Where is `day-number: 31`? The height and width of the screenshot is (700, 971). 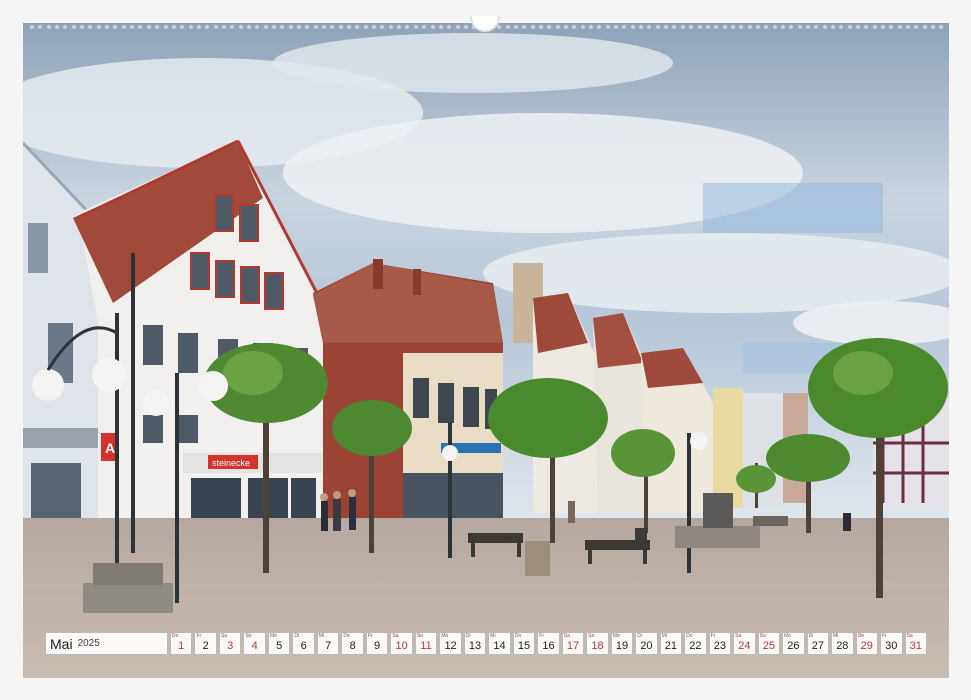 day-number: 31 is located at coordinates (915, 646).